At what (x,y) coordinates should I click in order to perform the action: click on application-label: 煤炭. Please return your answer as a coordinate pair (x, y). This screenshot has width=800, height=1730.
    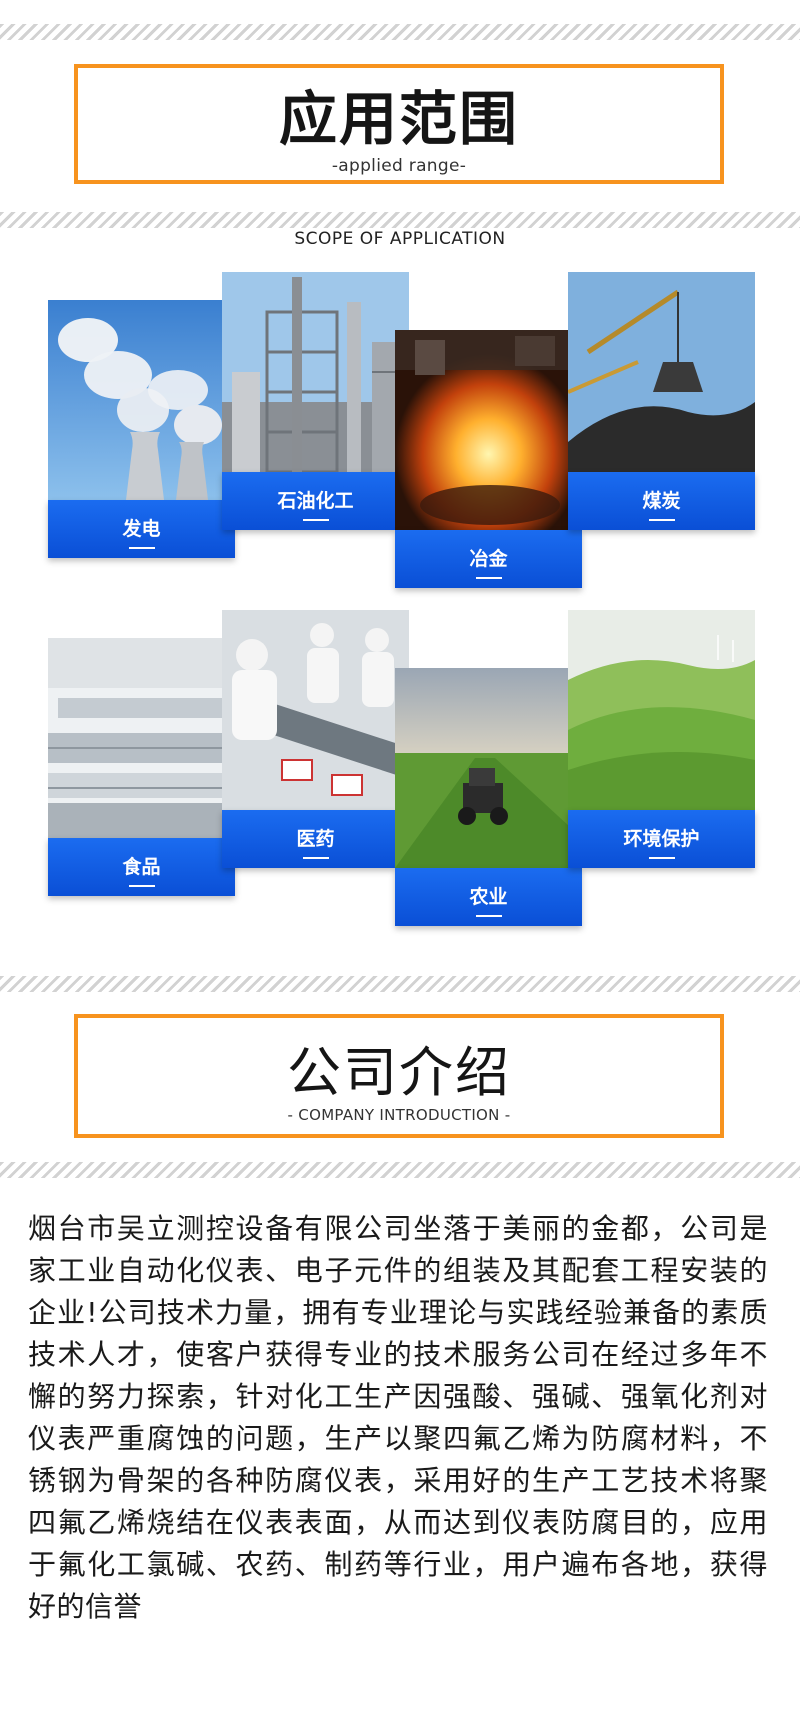
    Looking at the image, I should click on (661, 501).